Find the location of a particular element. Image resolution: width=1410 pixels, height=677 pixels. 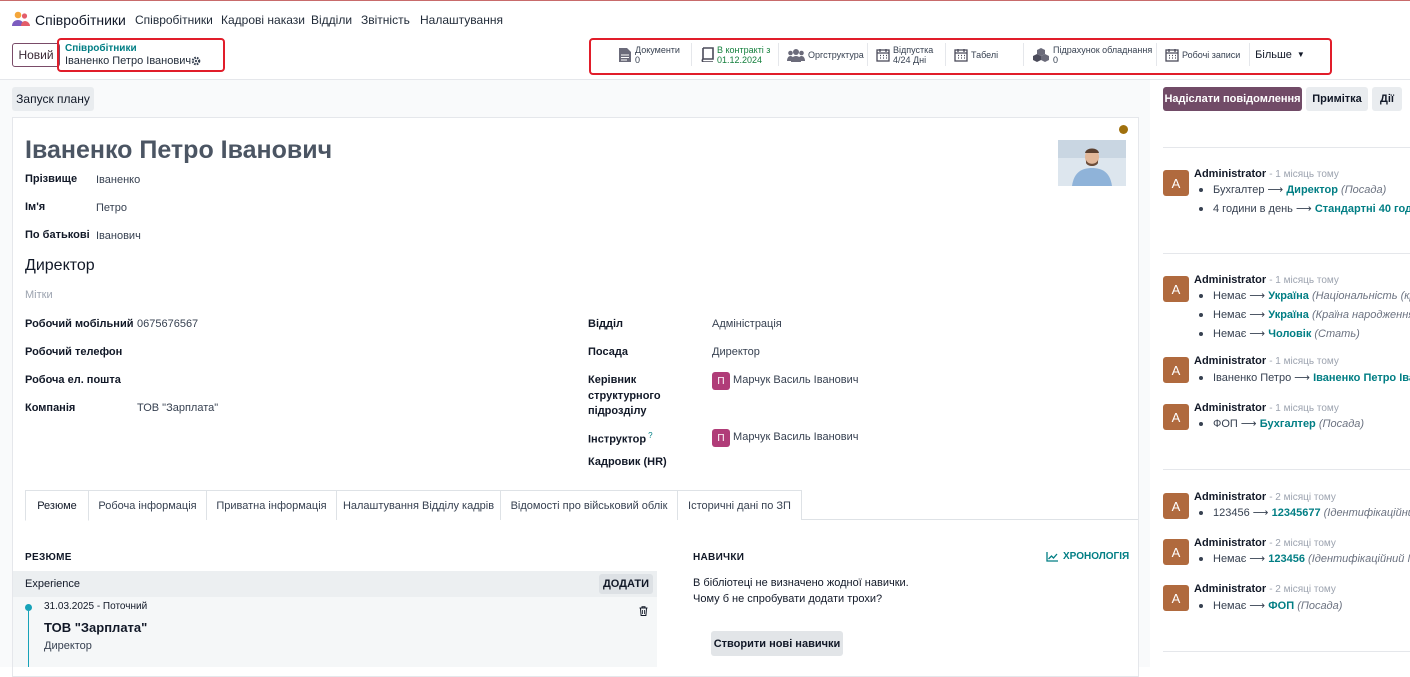

manager-label: Керівник структурного підрозділу is located at coordinates (624, 395).